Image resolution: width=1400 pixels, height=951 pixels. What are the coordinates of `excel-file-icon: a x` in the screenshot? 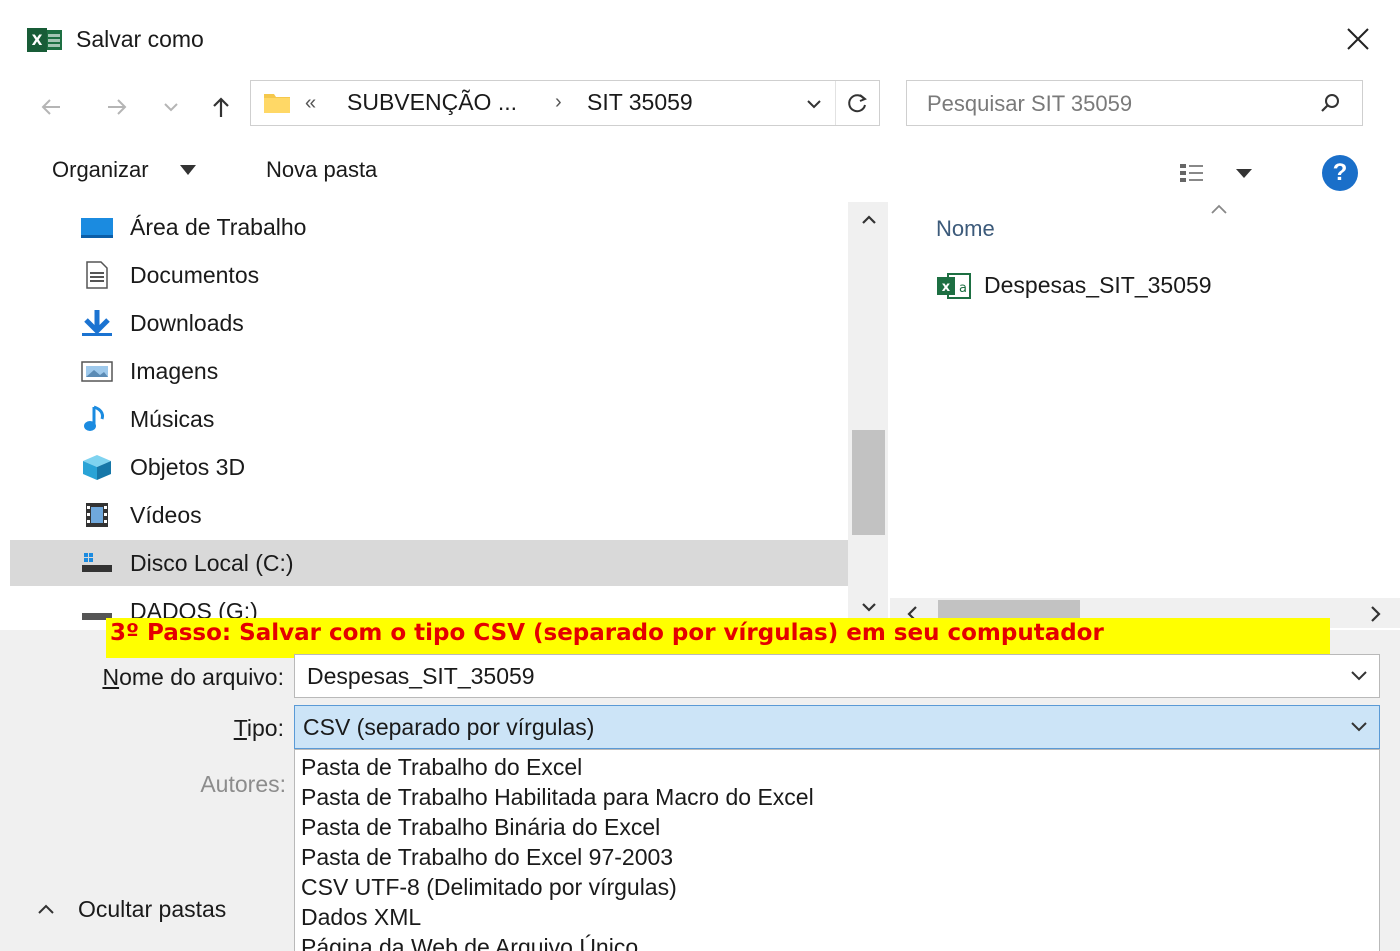 It's located at (954, 286).